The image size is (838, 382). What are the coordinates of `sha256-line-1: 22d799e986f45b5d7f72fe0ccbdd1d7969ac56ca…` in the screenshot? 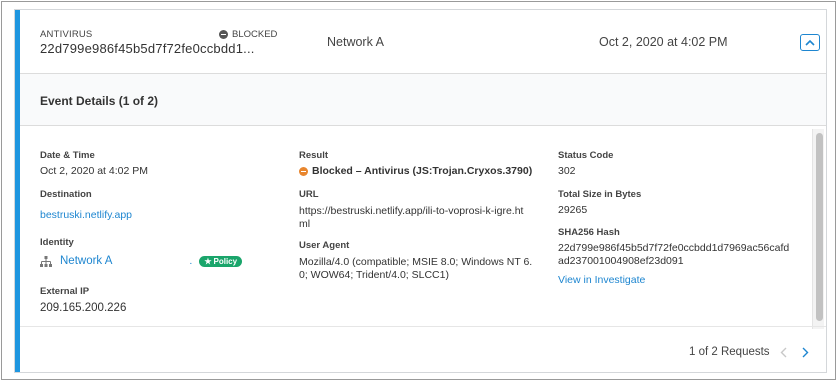 It's located at (674, 248).